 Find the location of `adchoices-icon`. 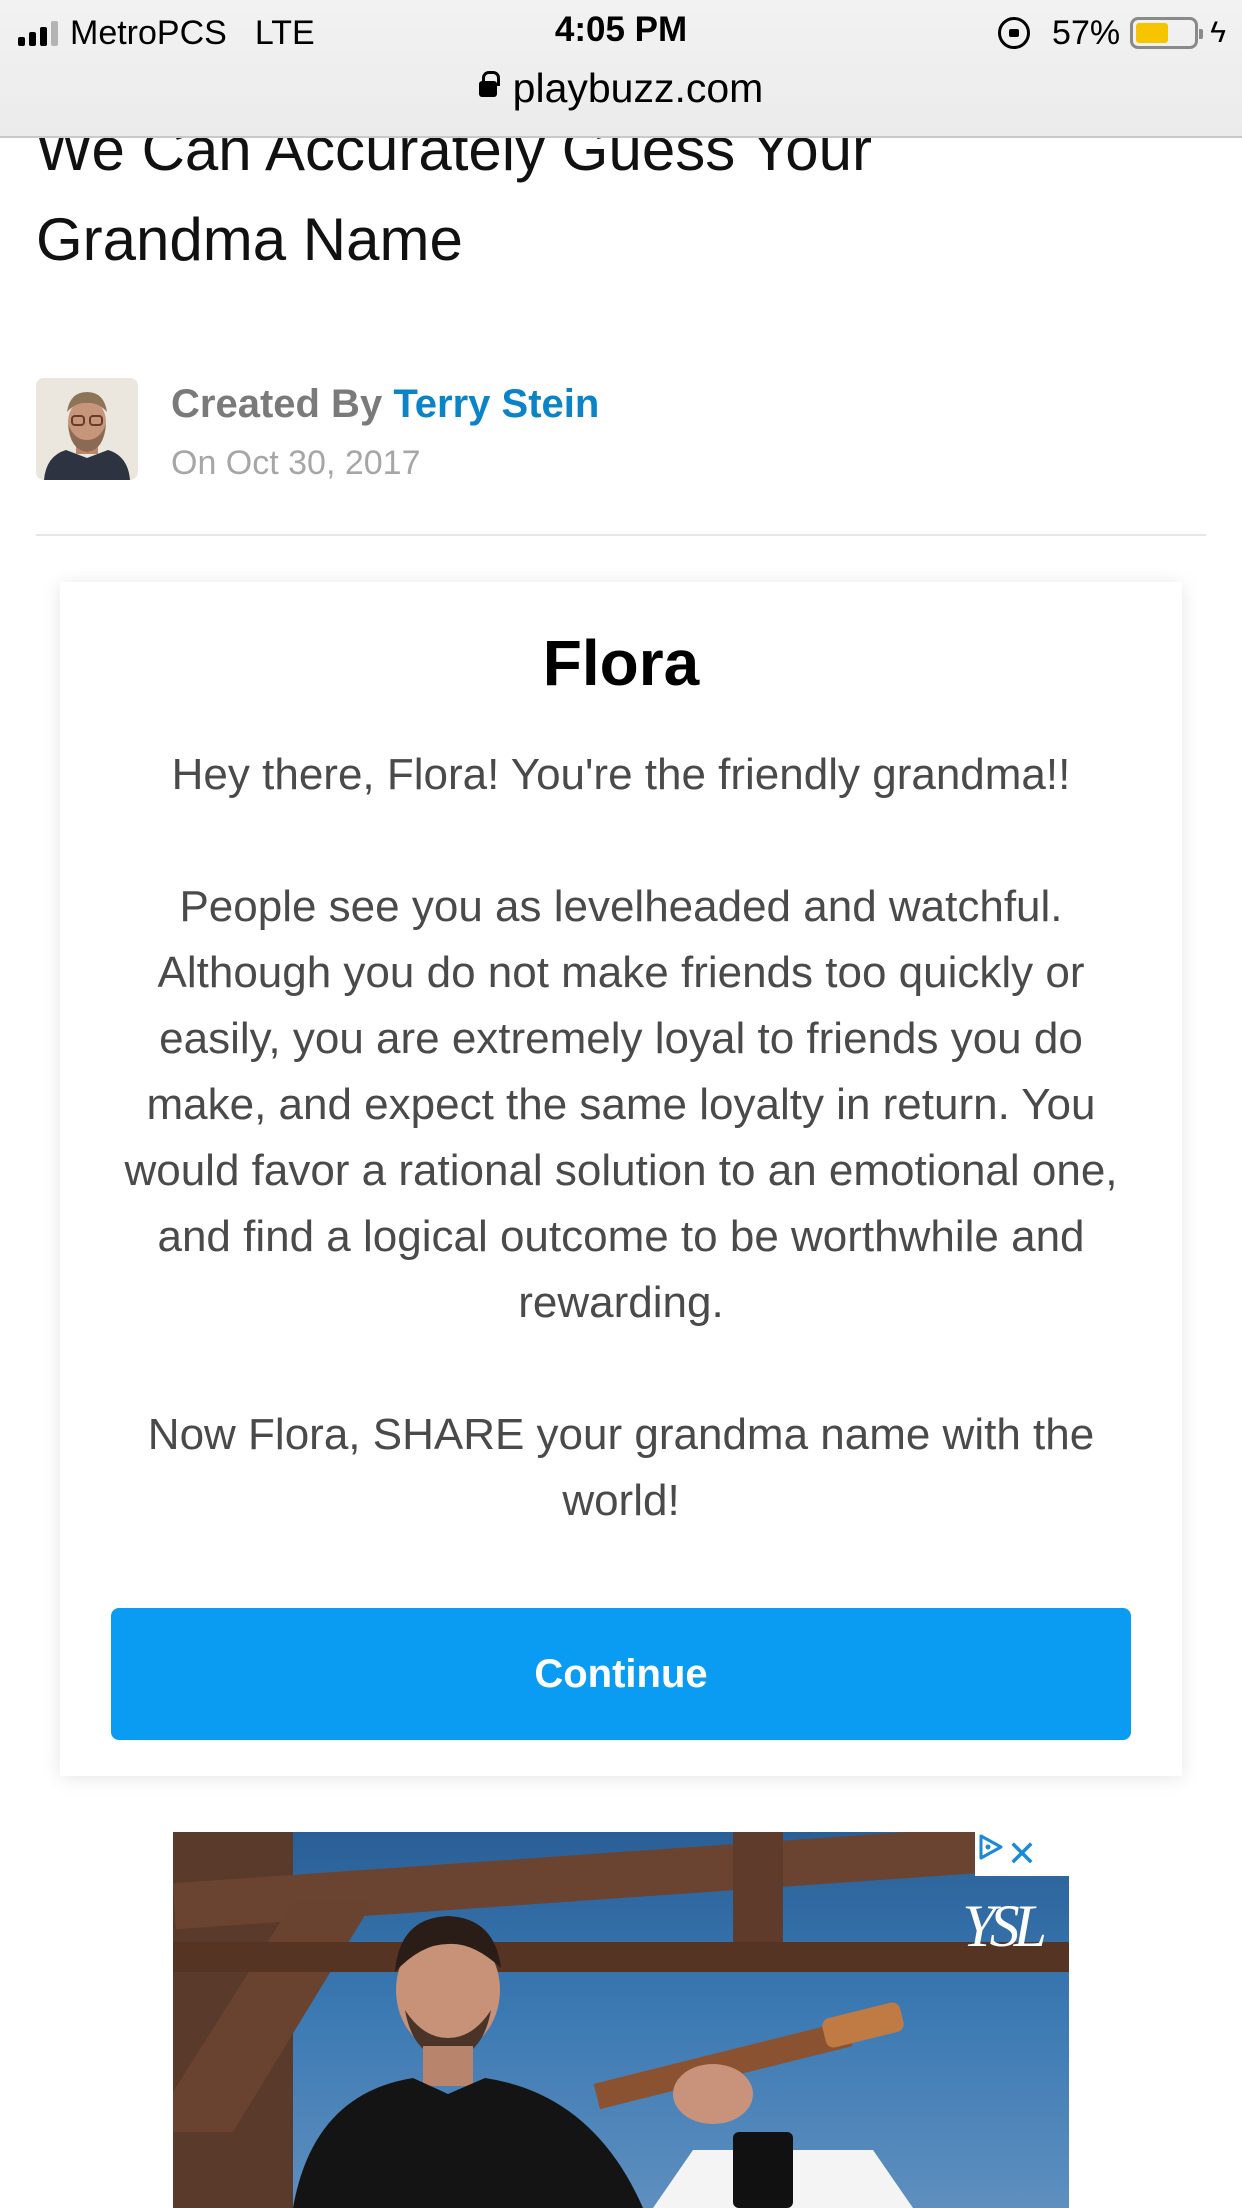

adchoices-icon is located at coordinates (990, 1847).